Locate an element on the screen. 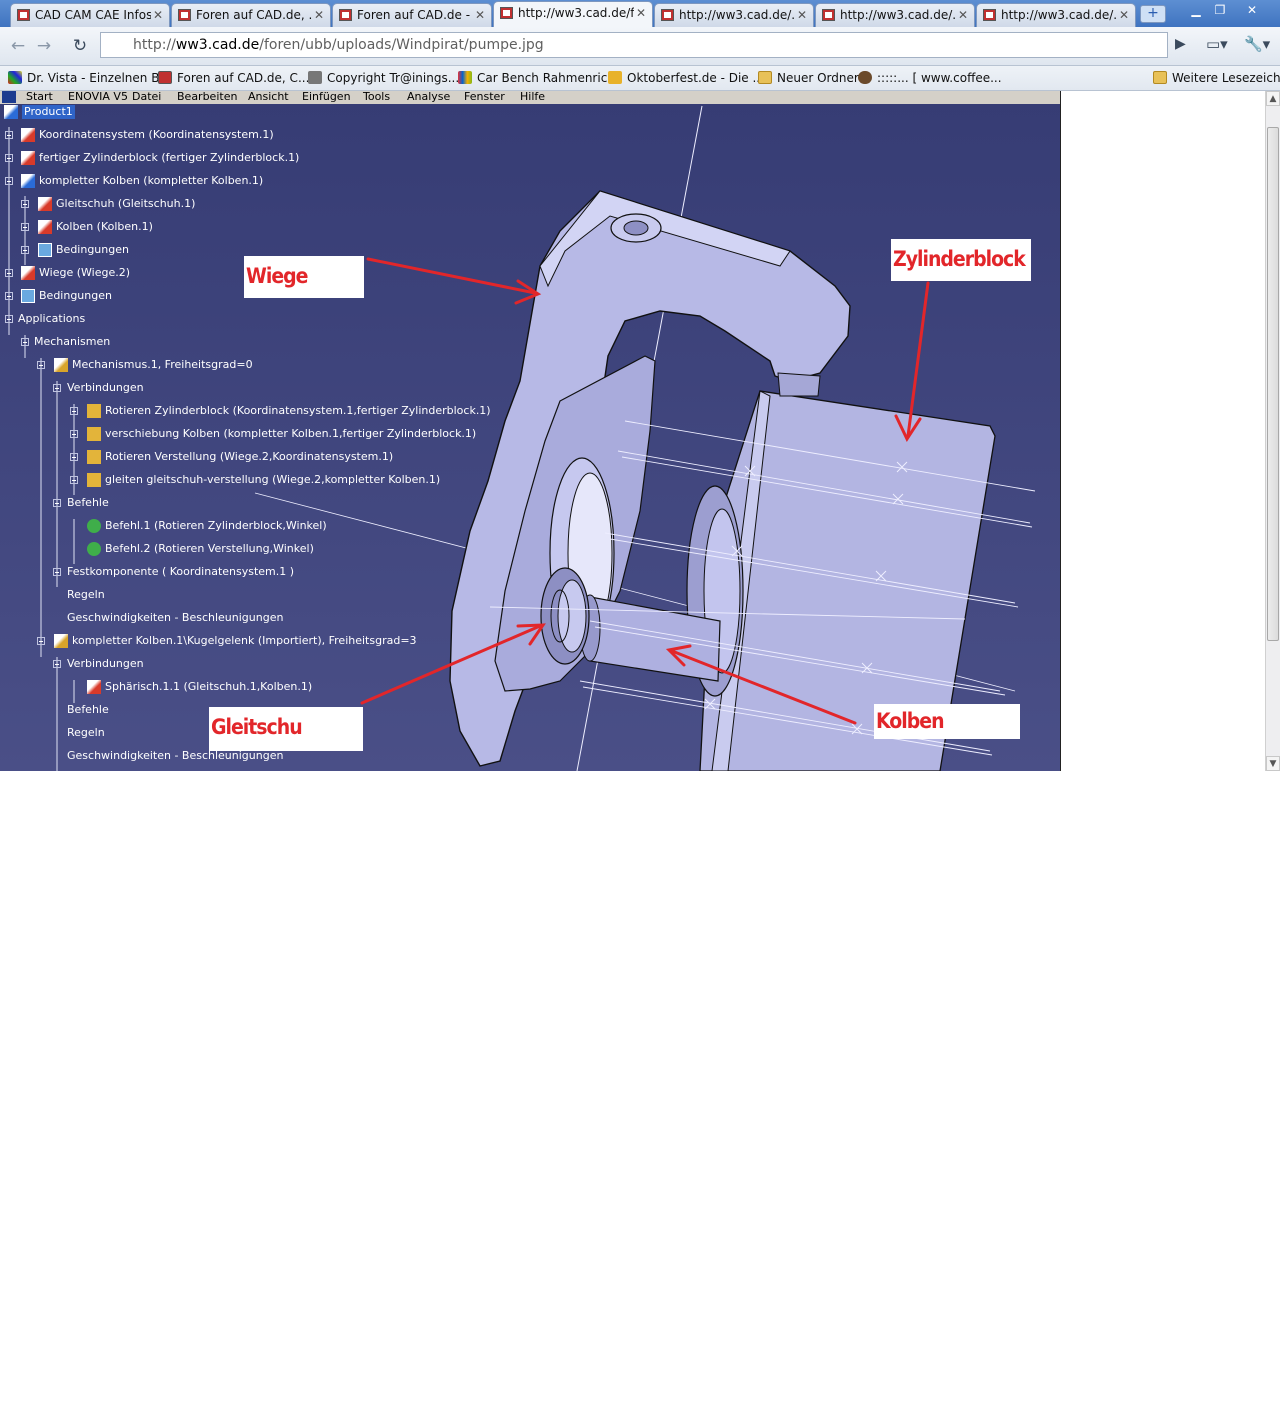  tree-node-regeln: Regeln is located at coordinates (86, 595).